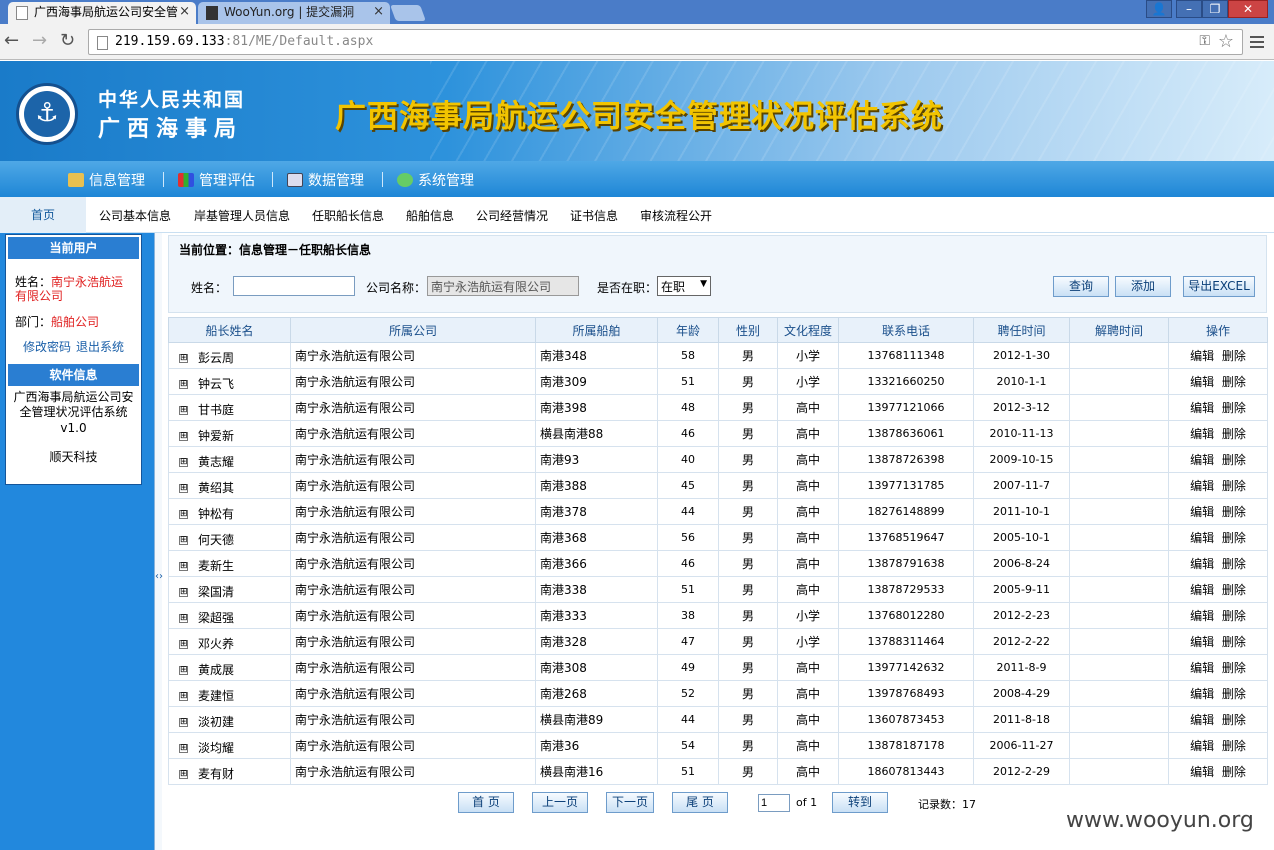 The height and width of the screenshot is (850, 1274). What do you see at coordinates (325, 180) in the screenshot?
I see `main-nav-data: 数据管理` at bounding box center [325, 180].